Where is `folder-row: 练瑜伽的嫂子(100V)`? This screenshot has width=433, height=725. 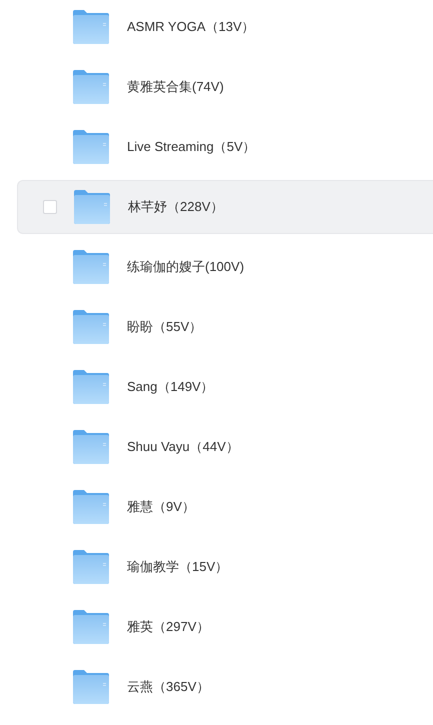 folder-row: 练瑜伽的嫂子(100V) is located at coordinates (225, 267).